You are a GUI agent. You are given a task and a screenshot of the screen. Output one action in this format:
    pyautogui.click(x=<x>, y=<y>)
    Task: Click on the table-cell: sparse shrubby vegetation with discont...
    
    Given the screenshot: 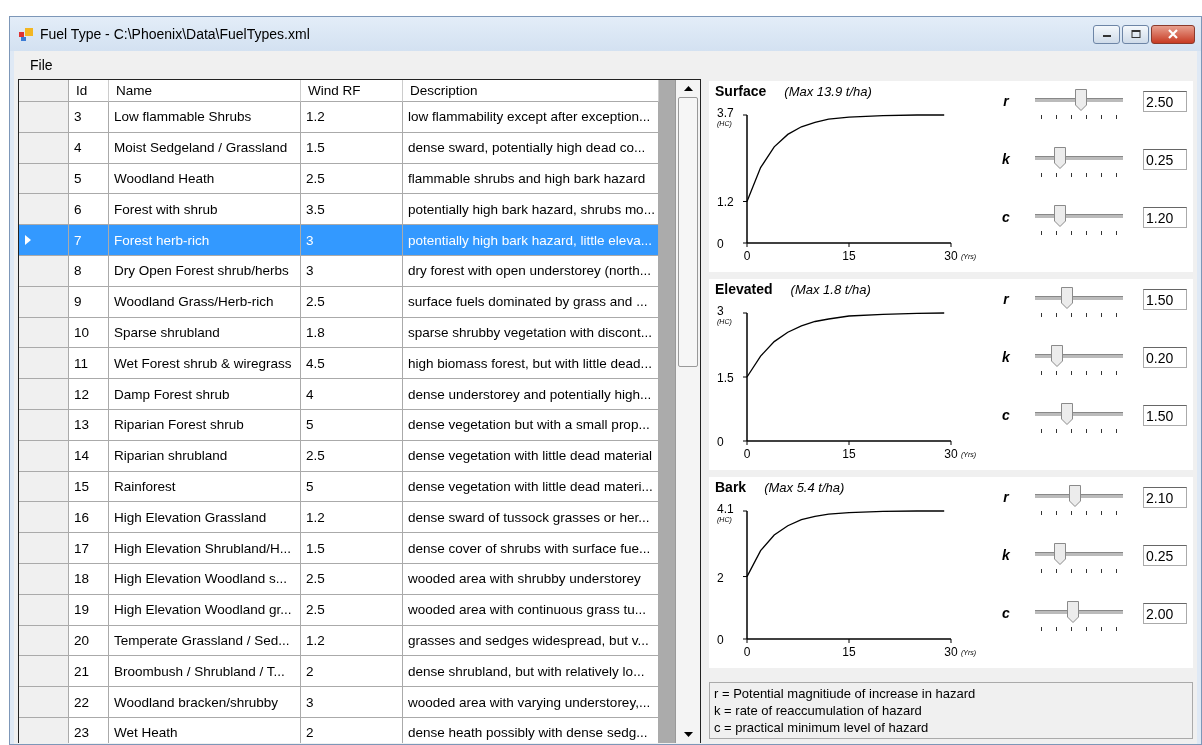 What is the action you would take?
    pyautogui.click(x=531, y=333)
    